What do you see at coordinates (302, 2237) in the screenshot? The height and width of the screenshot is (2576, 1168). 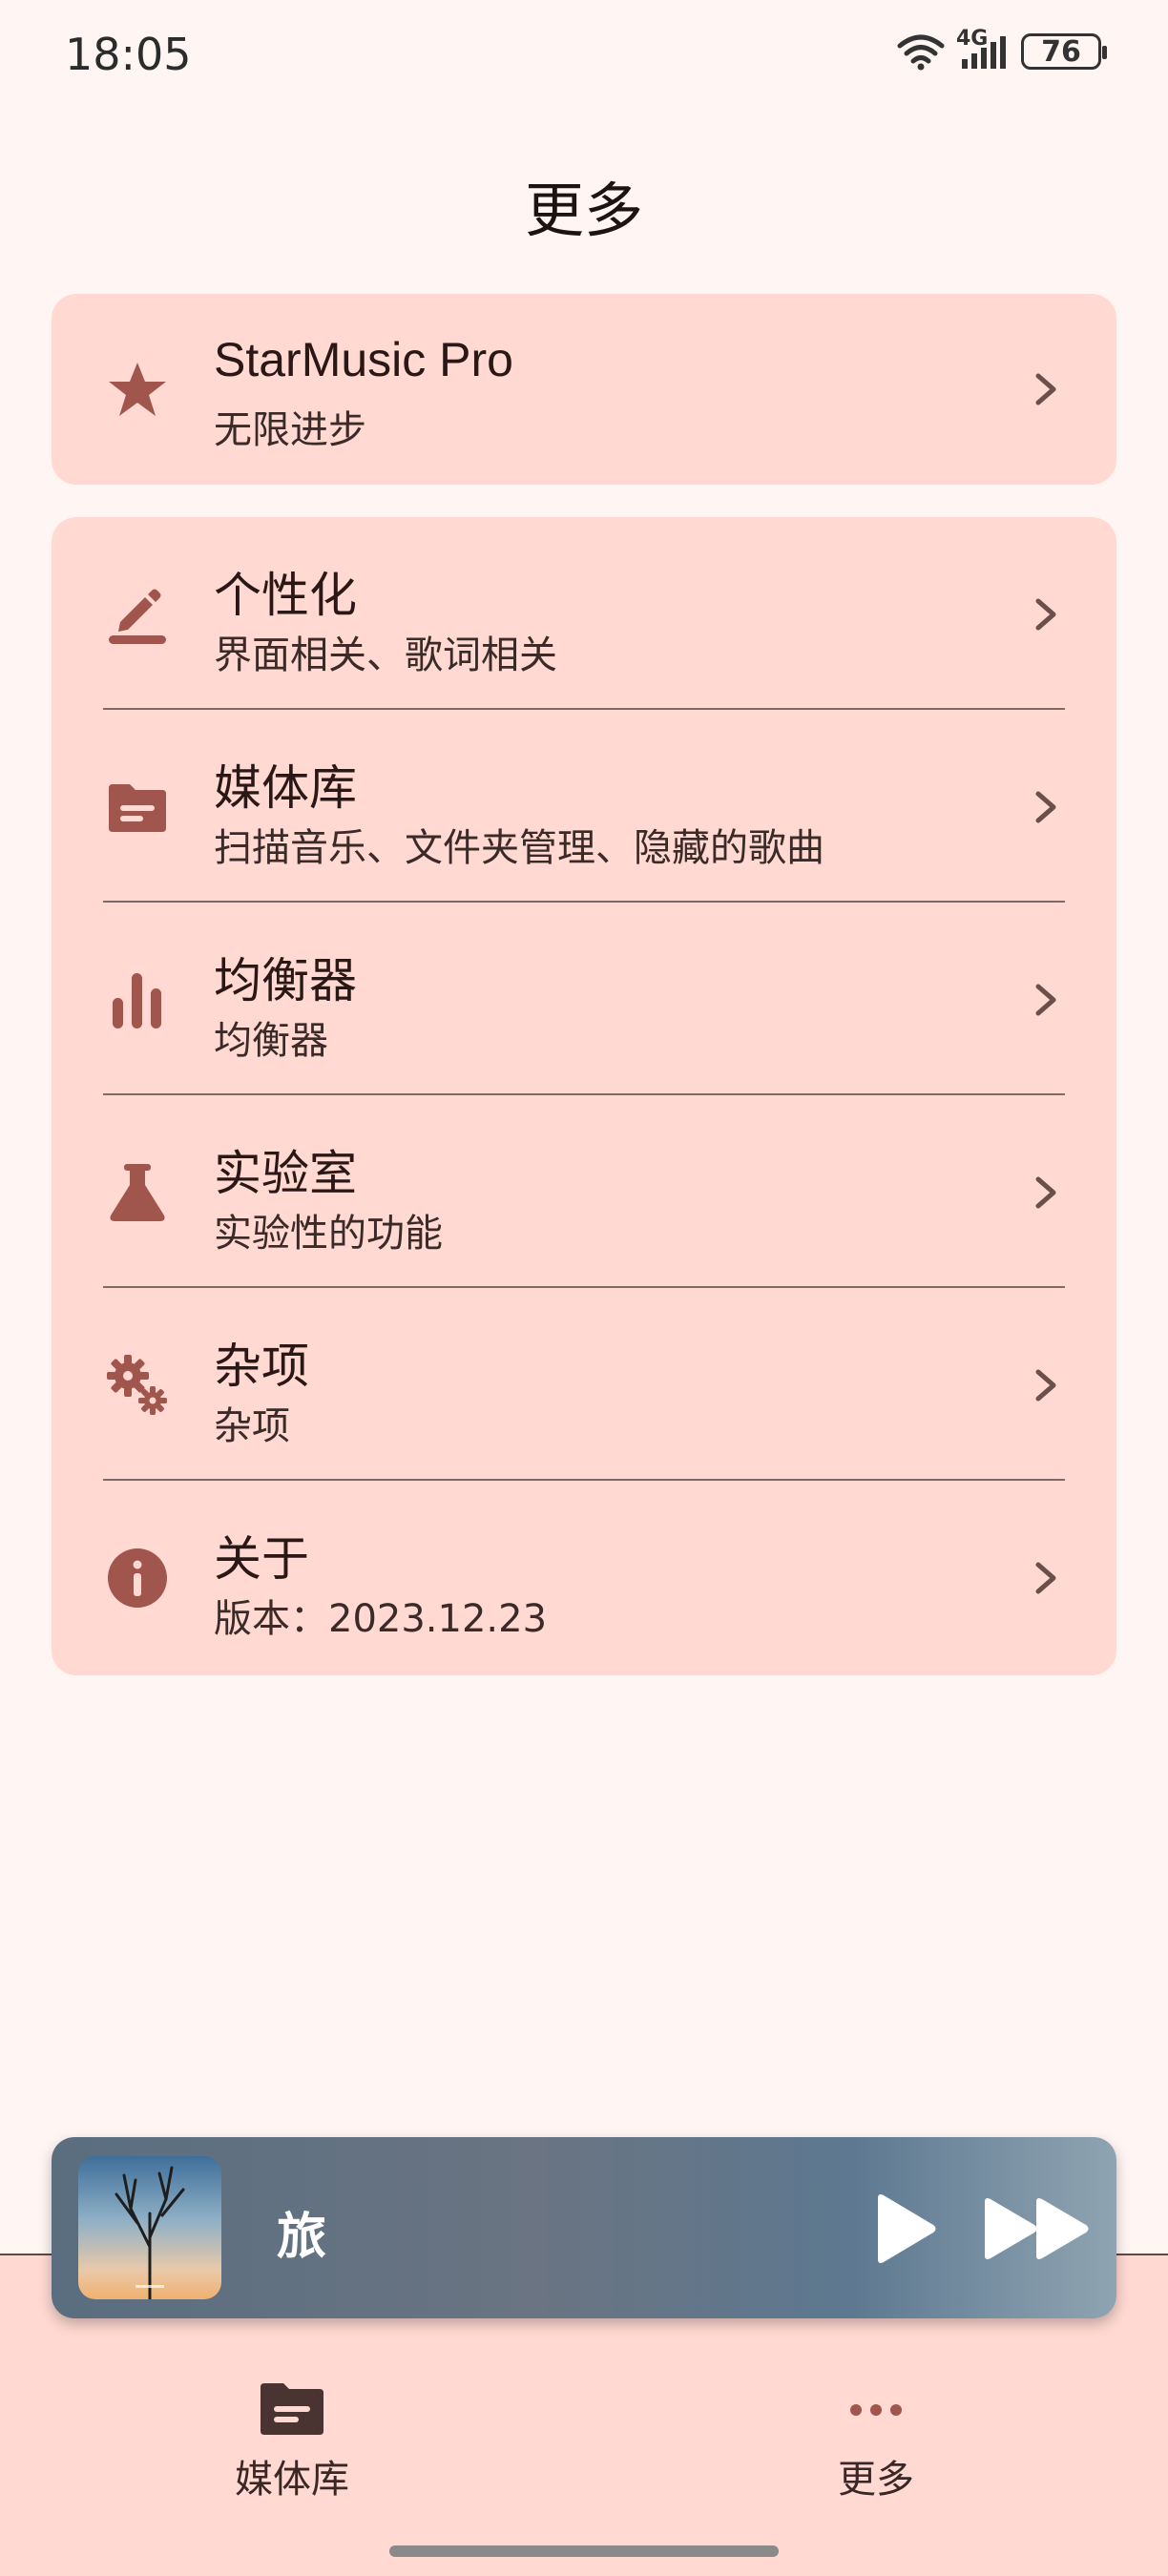 I see `song-title: 旅` at bounding box center [302, 2237].